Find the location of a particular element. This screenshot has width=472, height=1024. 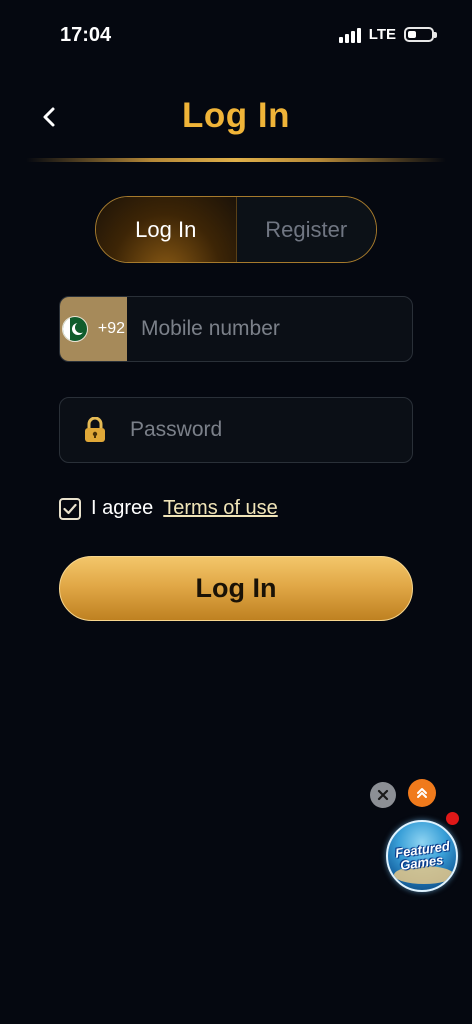

double-chevron-up-icon is located at coordinates (422, 793).